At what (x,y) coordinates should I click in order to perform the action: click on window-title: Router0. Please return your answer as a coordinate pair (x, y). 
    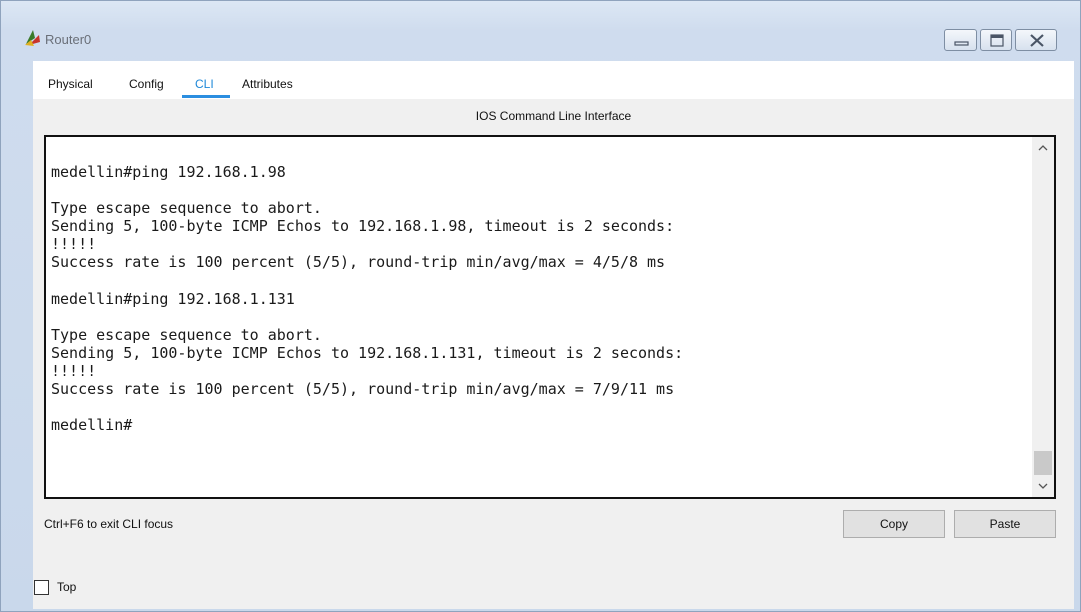
    Looking at the image, I should click on (68, 39).